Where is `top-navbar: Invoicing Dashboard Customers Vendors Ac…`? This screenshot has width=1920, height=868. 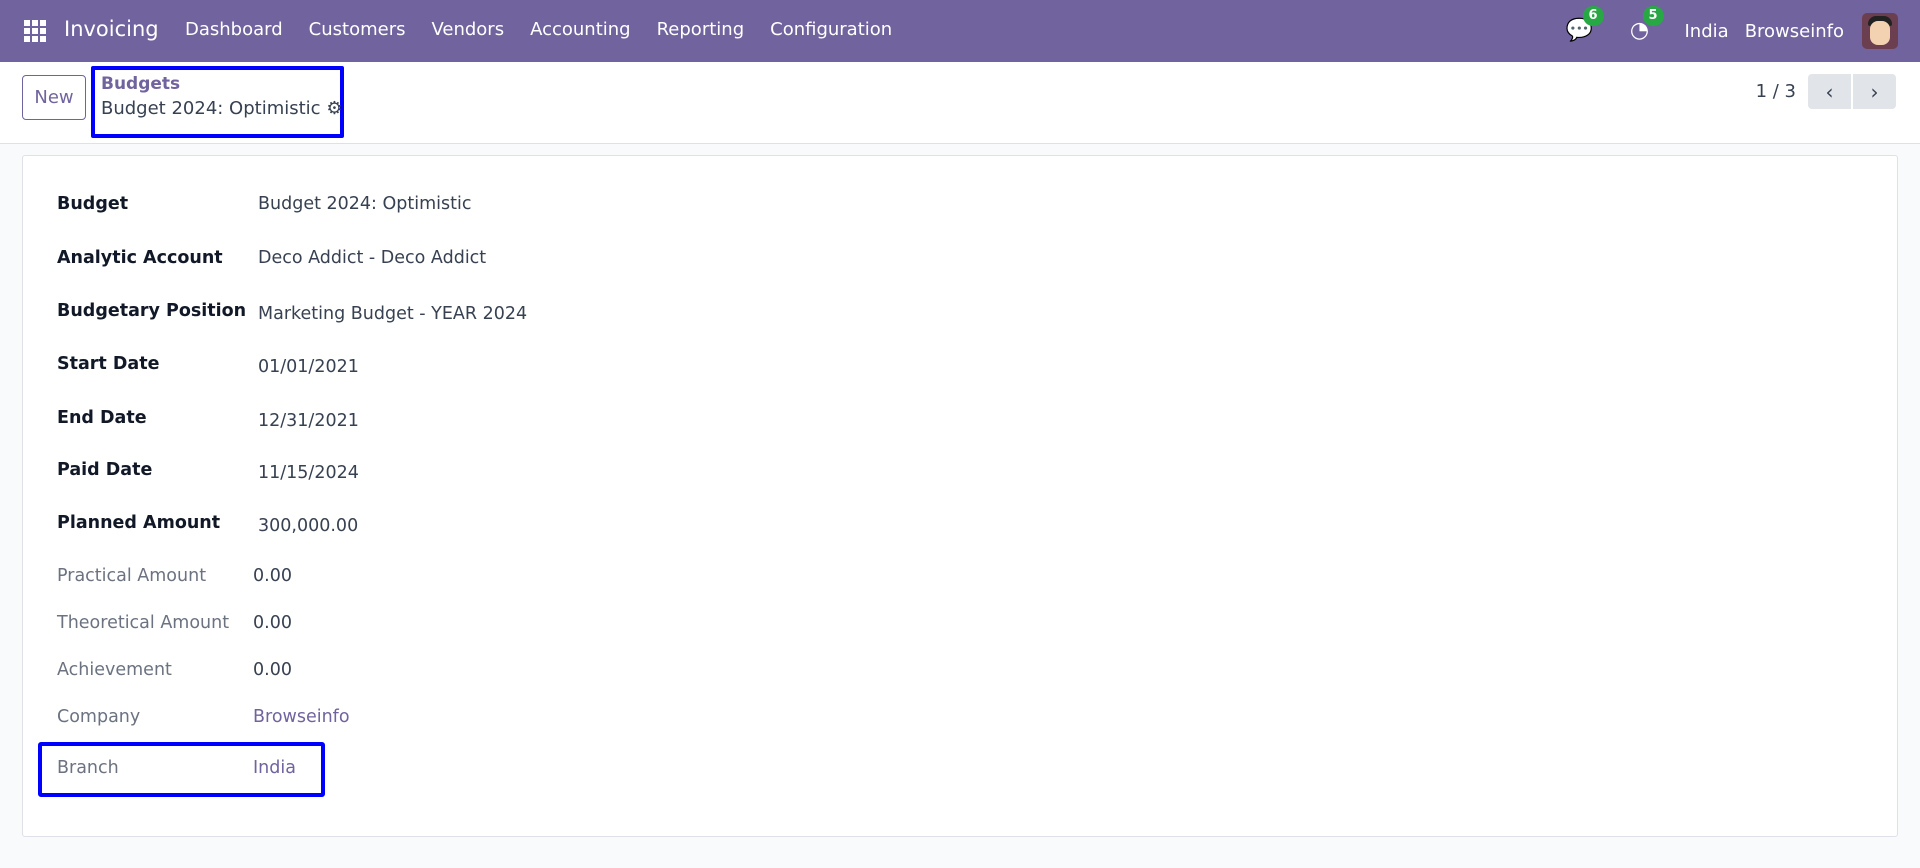
top-navbar: Invoicing Dashboard Customers Vendors Ac… is located at coordinates (960, 31).